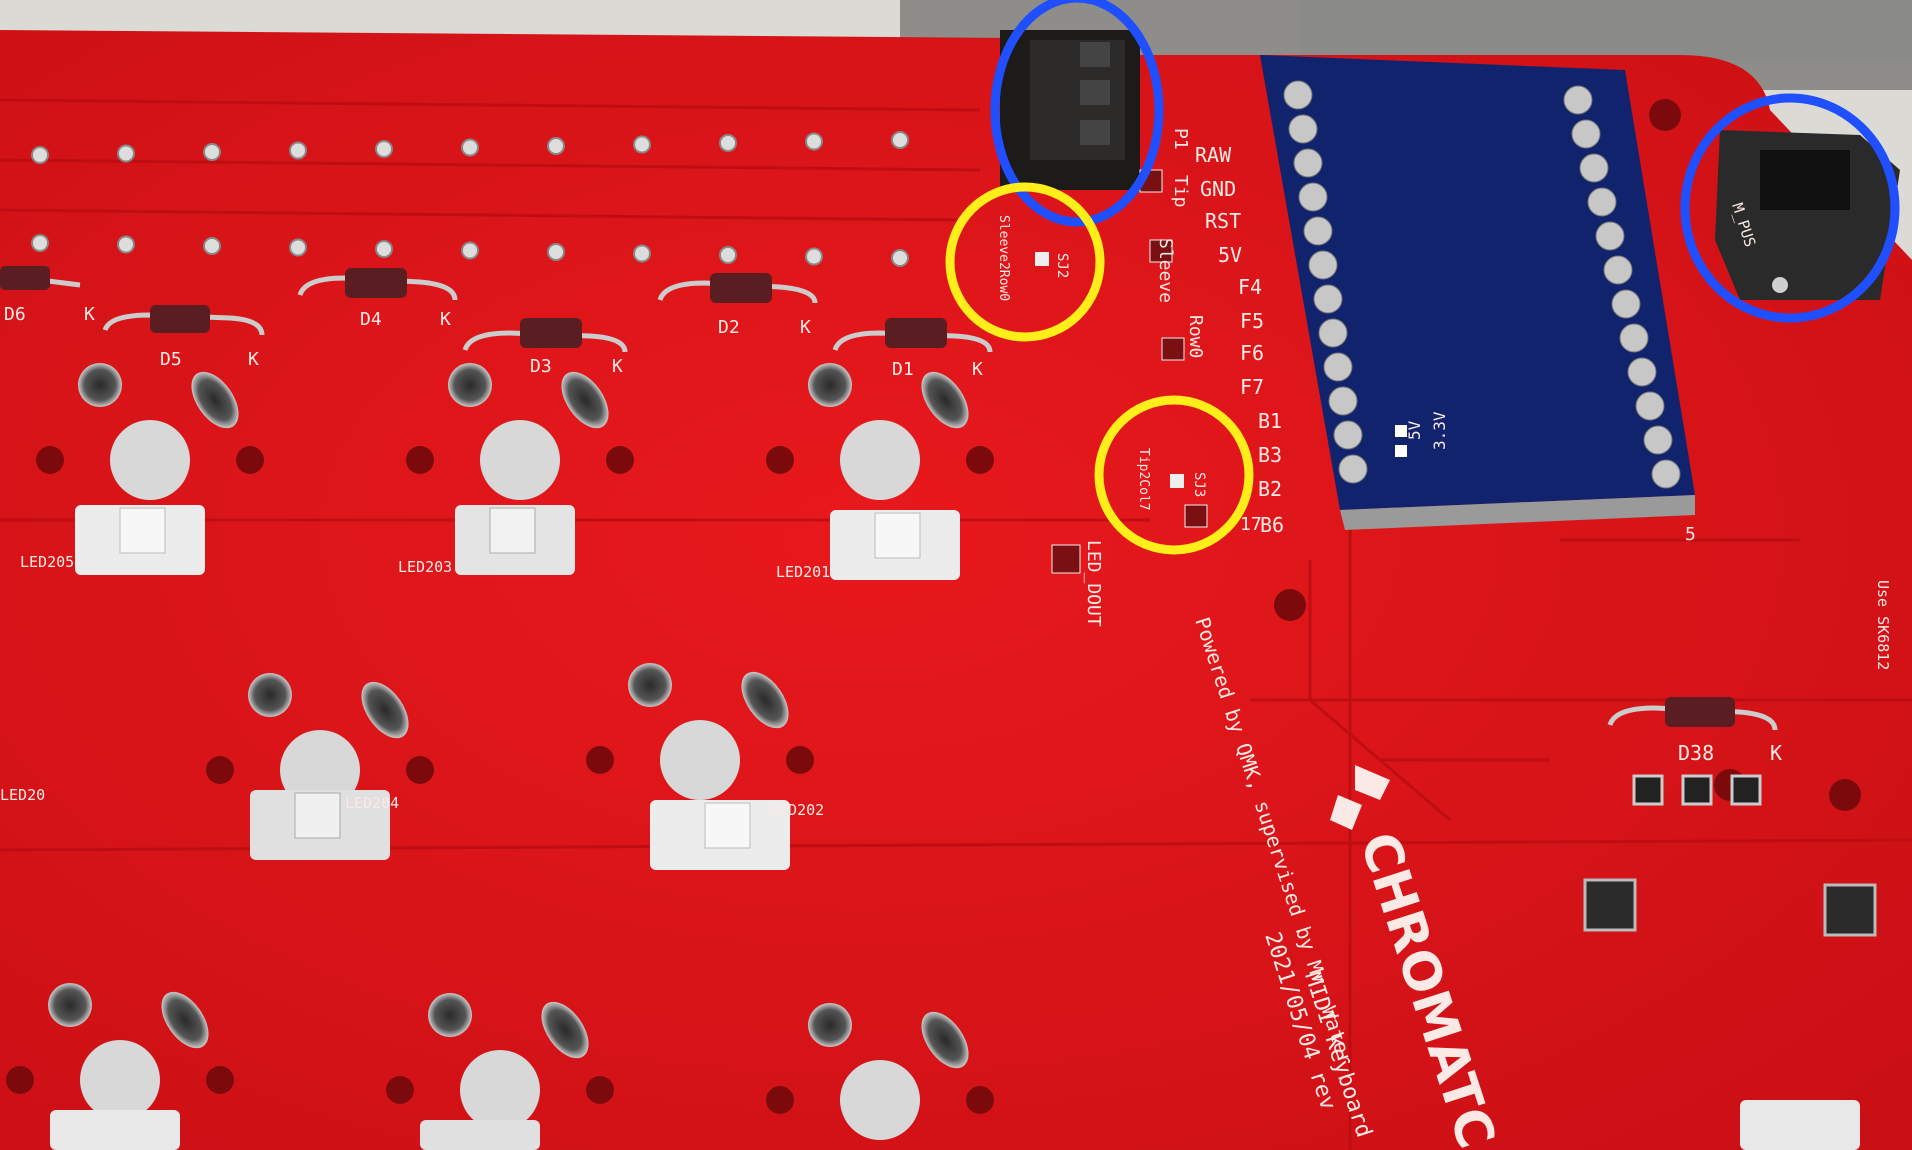 The image size is (1912, 1150). Describe the element at coordinates (1143, 479) in the screenshot. I see `svg-text: Tip2Col7` at that location.